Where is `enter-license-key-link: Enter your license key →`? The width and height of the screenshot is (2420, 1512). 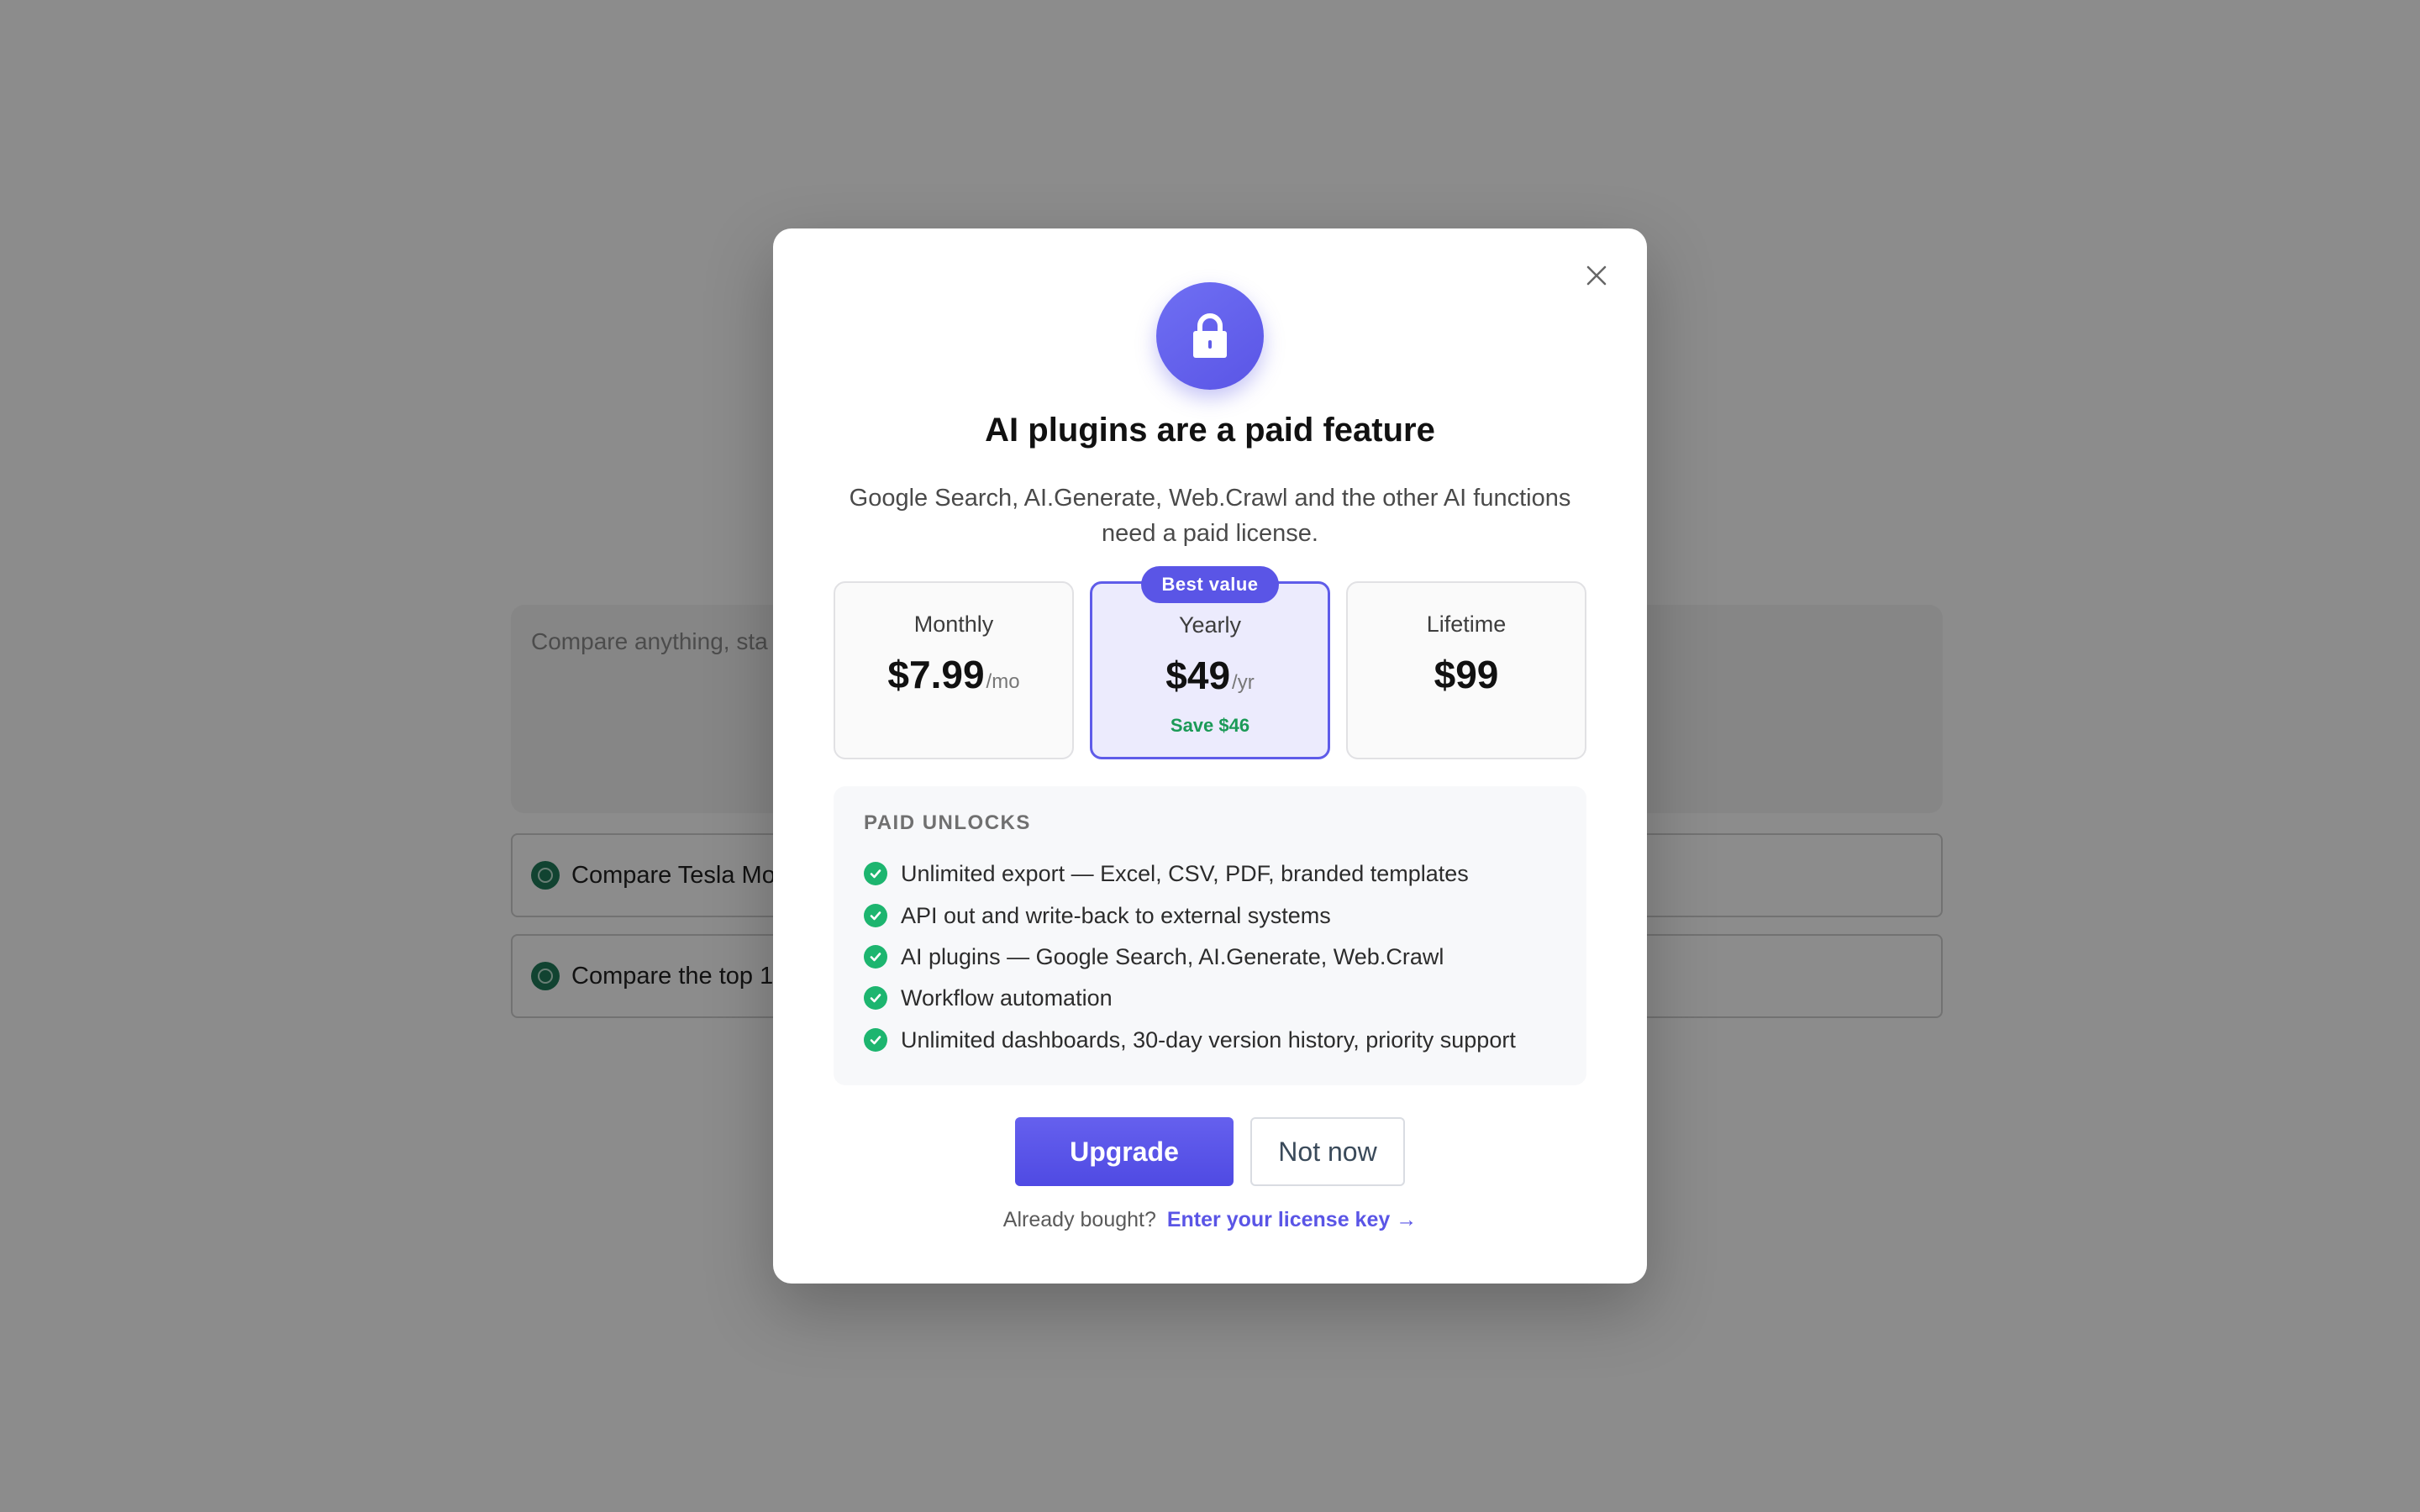
enter-license-key-link: Enter your license key → is located at coordinates (1292, 1219).